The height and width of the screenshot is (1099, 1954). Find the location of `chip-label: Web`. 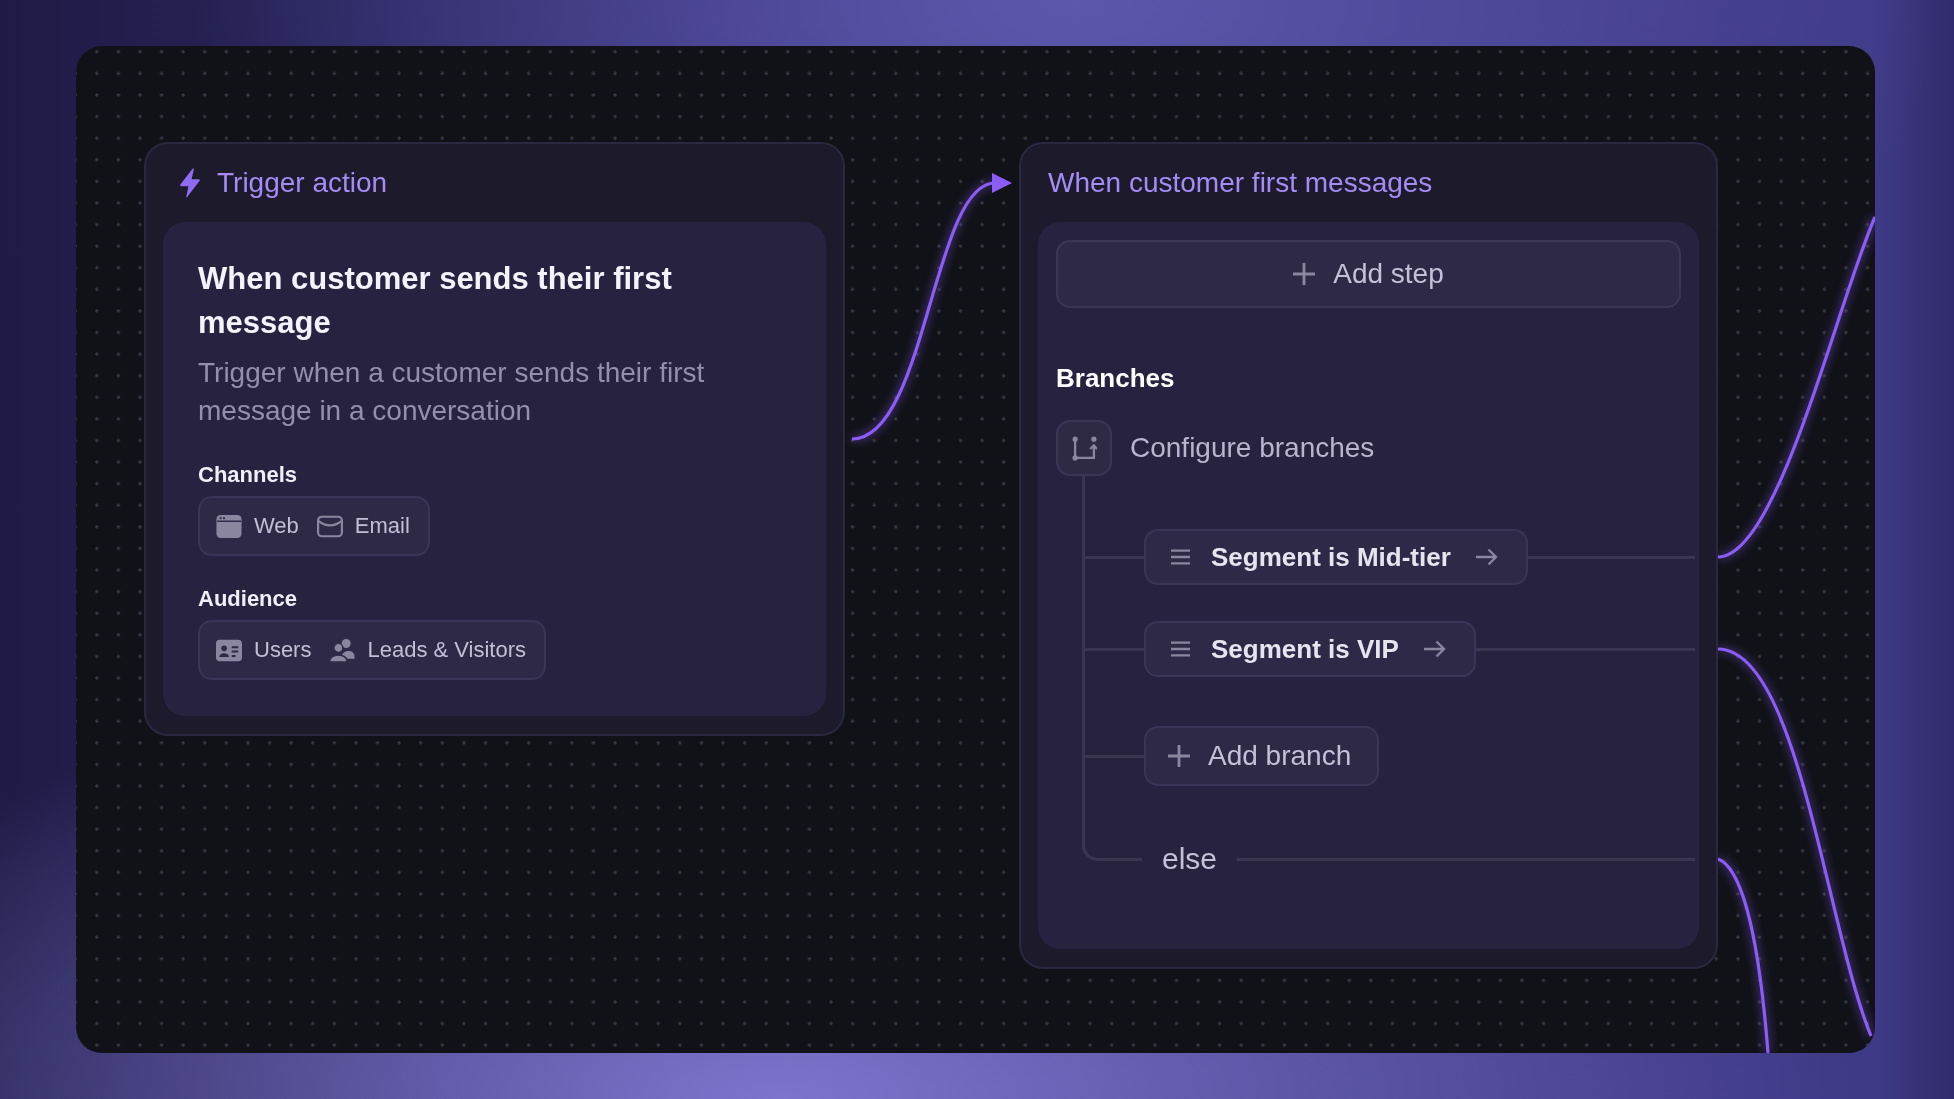

chip-label: Web is located at coordinates (276, 526).